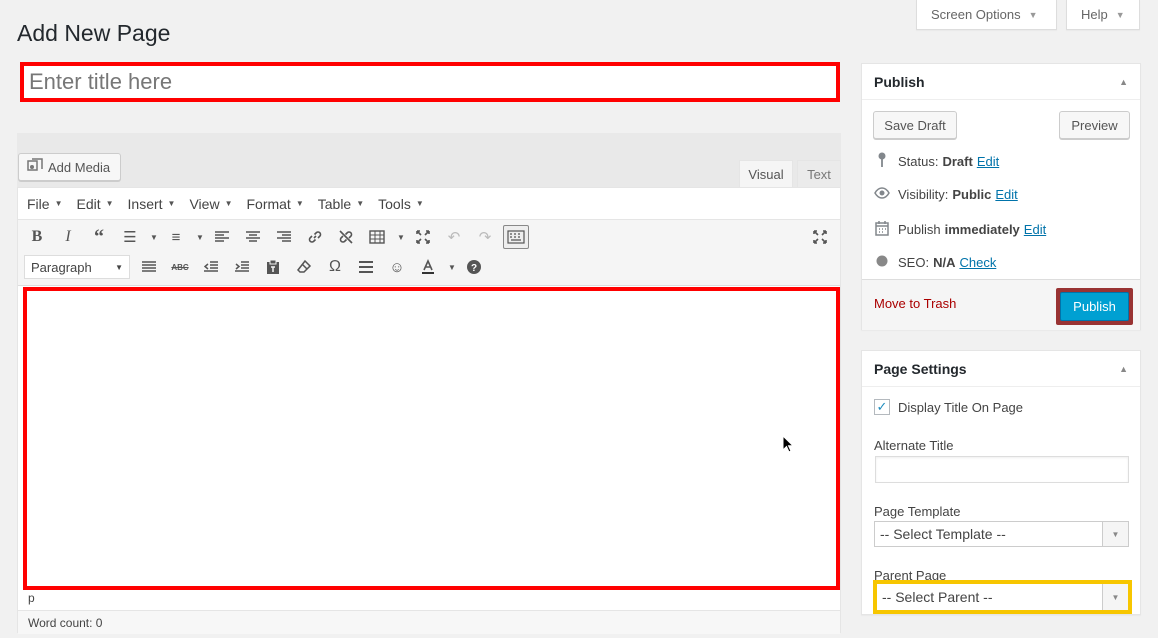  I want to click on help-icon: ?, so click(474, 267).